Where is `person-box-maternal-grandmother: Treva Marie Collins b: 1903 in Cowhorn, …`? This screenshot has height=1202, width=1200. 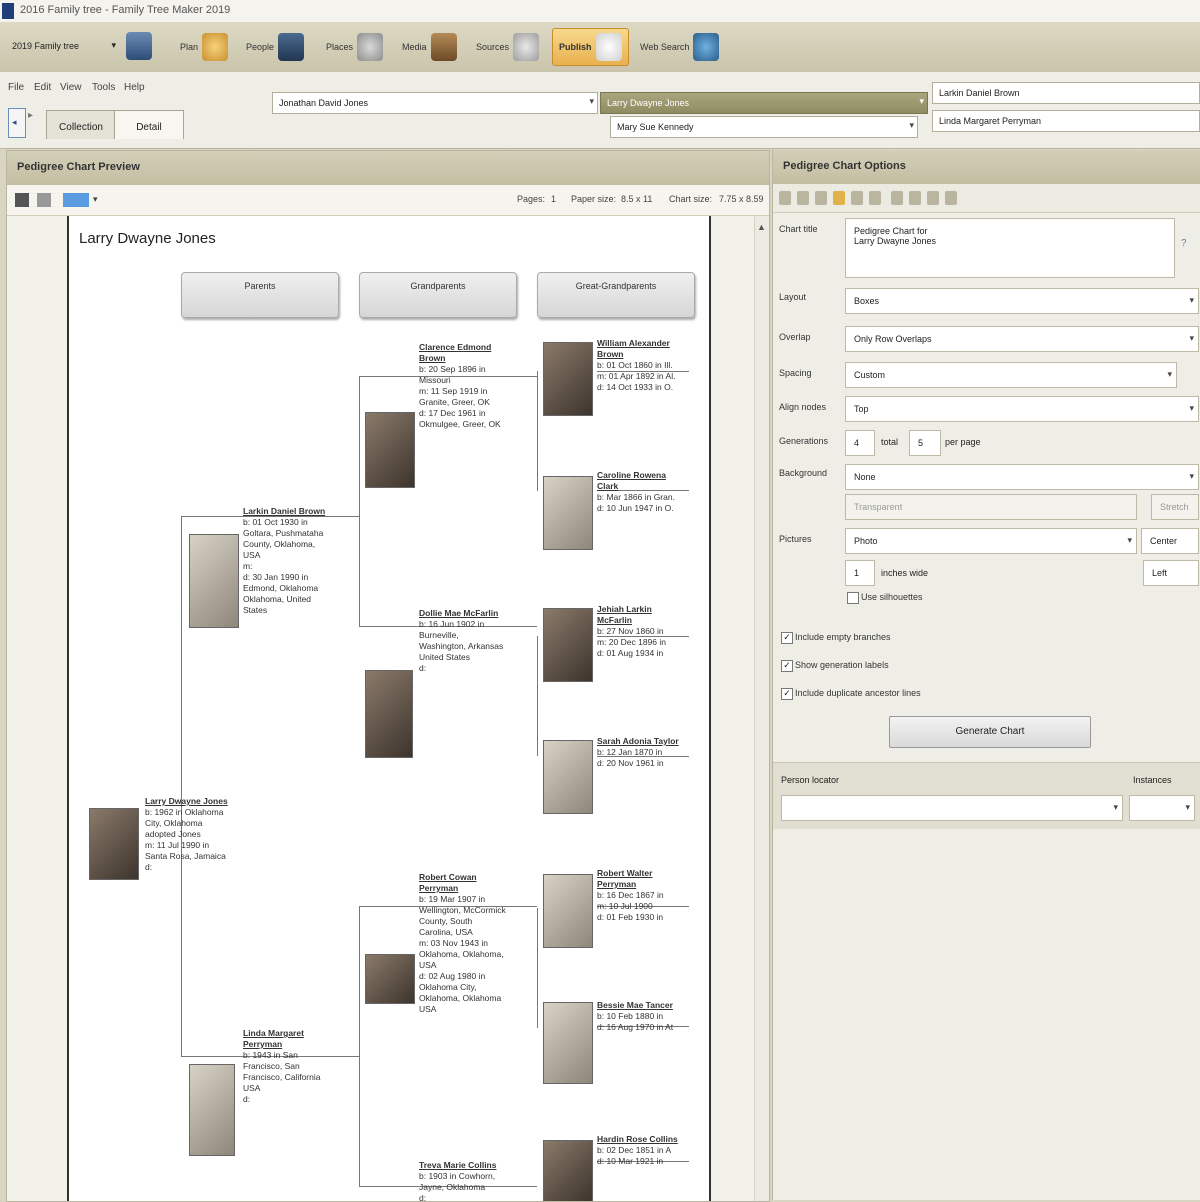
person-box-maternal-grandmother: Treva Marie Collins b: 1903 in Cowhorn, … is located at coordinates (477, 1180).